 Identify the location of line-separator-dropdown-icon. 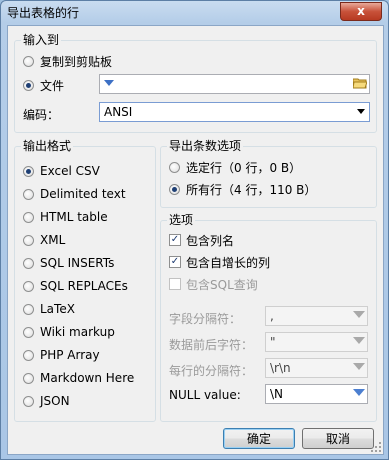
(359, 366).